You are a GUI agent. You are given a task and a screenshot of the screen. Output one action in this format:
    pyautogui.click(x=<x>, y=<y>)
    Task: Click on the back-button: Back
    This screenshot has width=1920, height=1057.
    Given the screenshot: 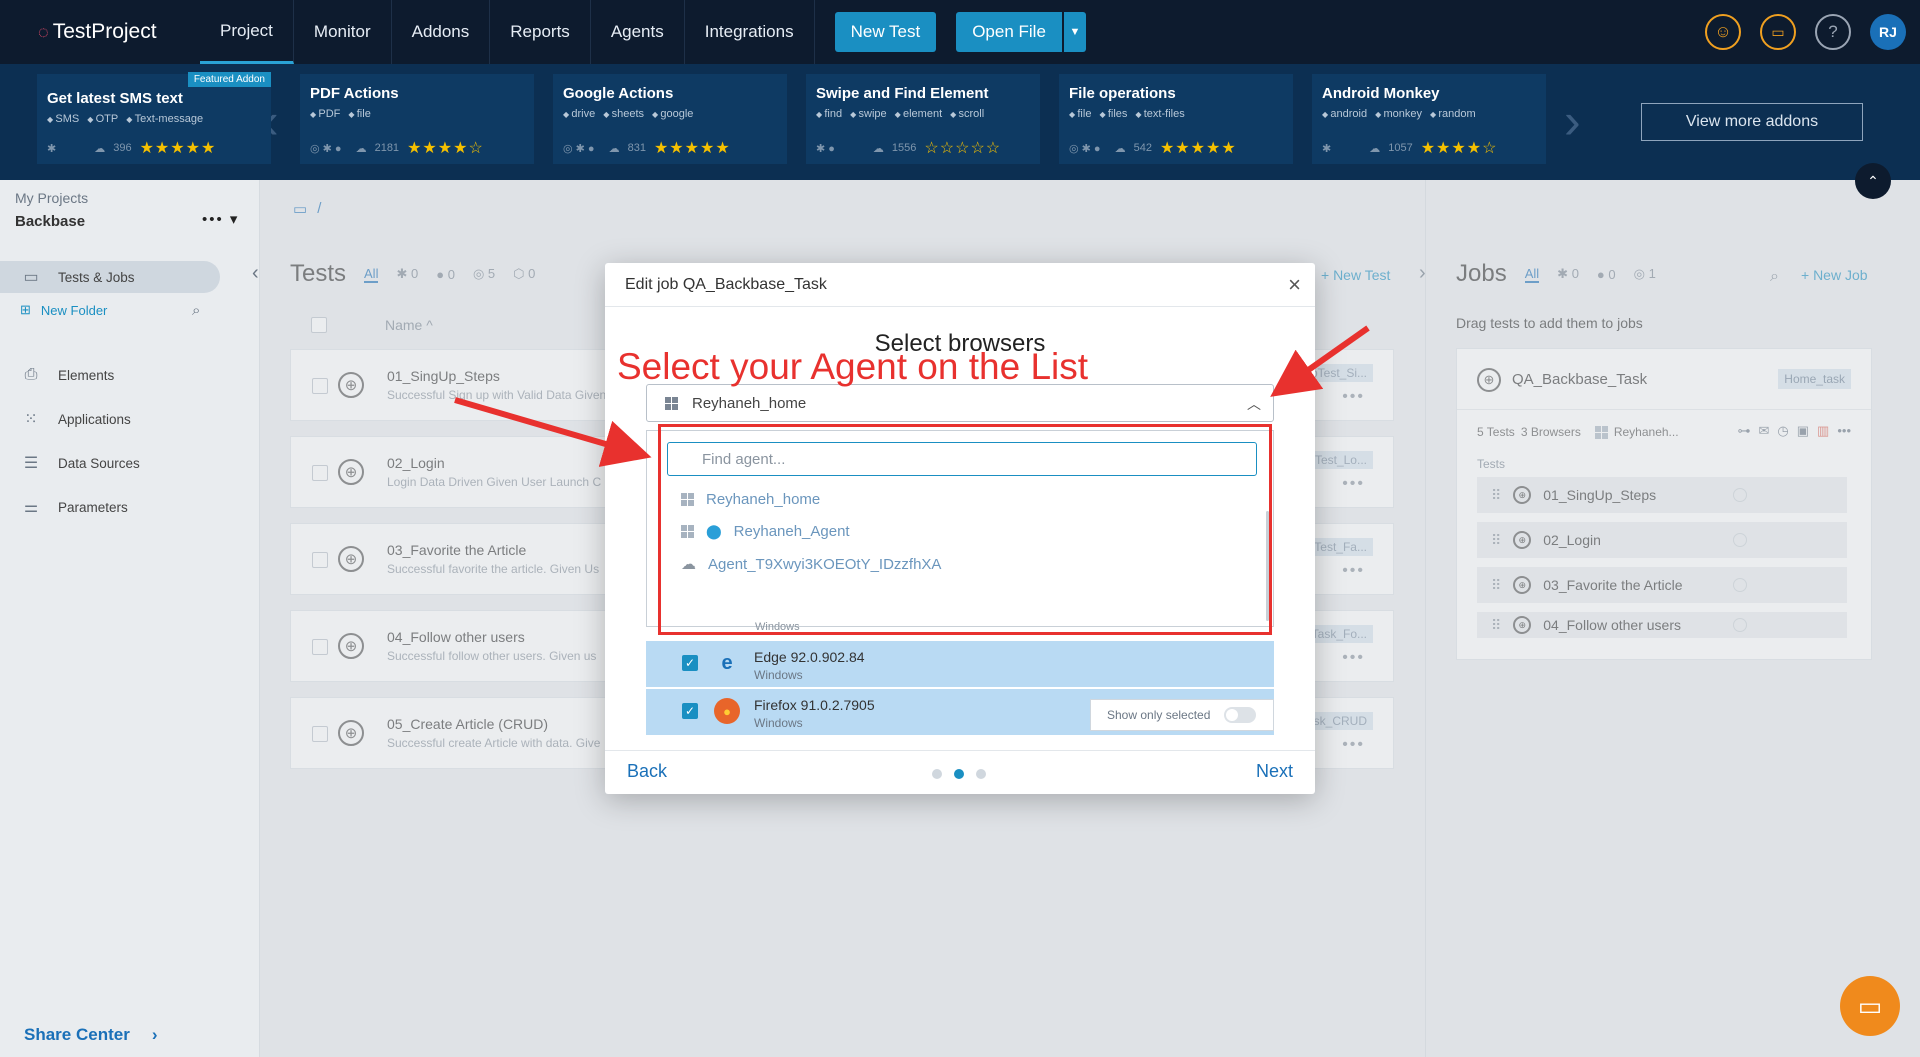 What is the action you would take?
    pyautogui.click(x=647, y=771)
    